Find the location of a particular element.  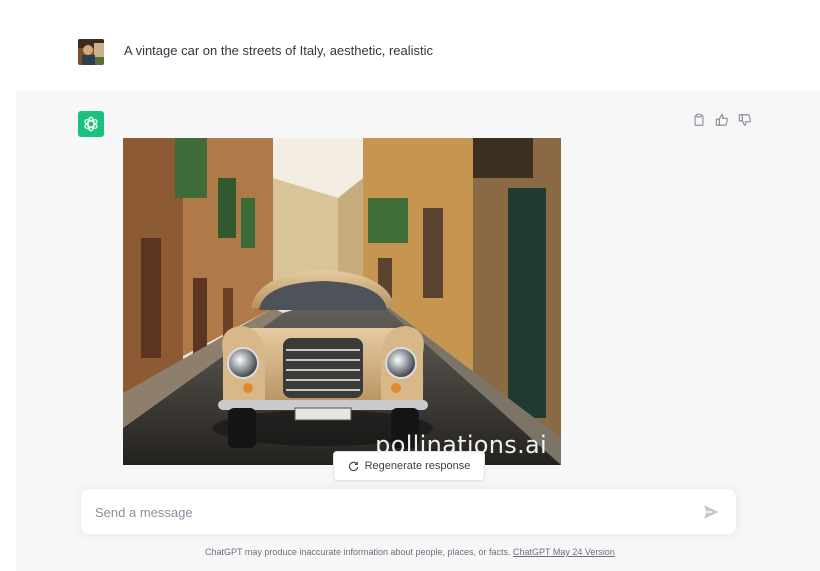

regenerate-label: Regenerate response is located at coordinates (417, 466).